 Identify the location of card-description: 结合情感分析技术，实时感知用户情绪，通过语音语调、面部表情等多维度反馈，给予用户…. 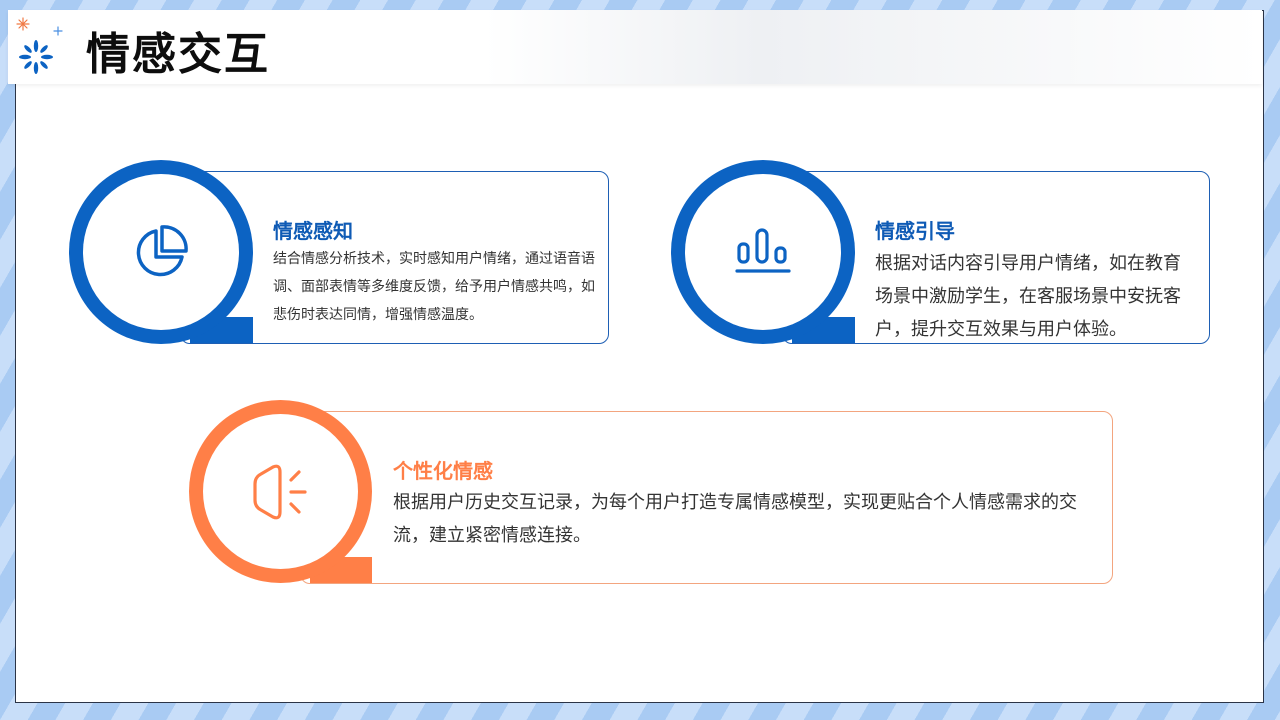
(434, 287).